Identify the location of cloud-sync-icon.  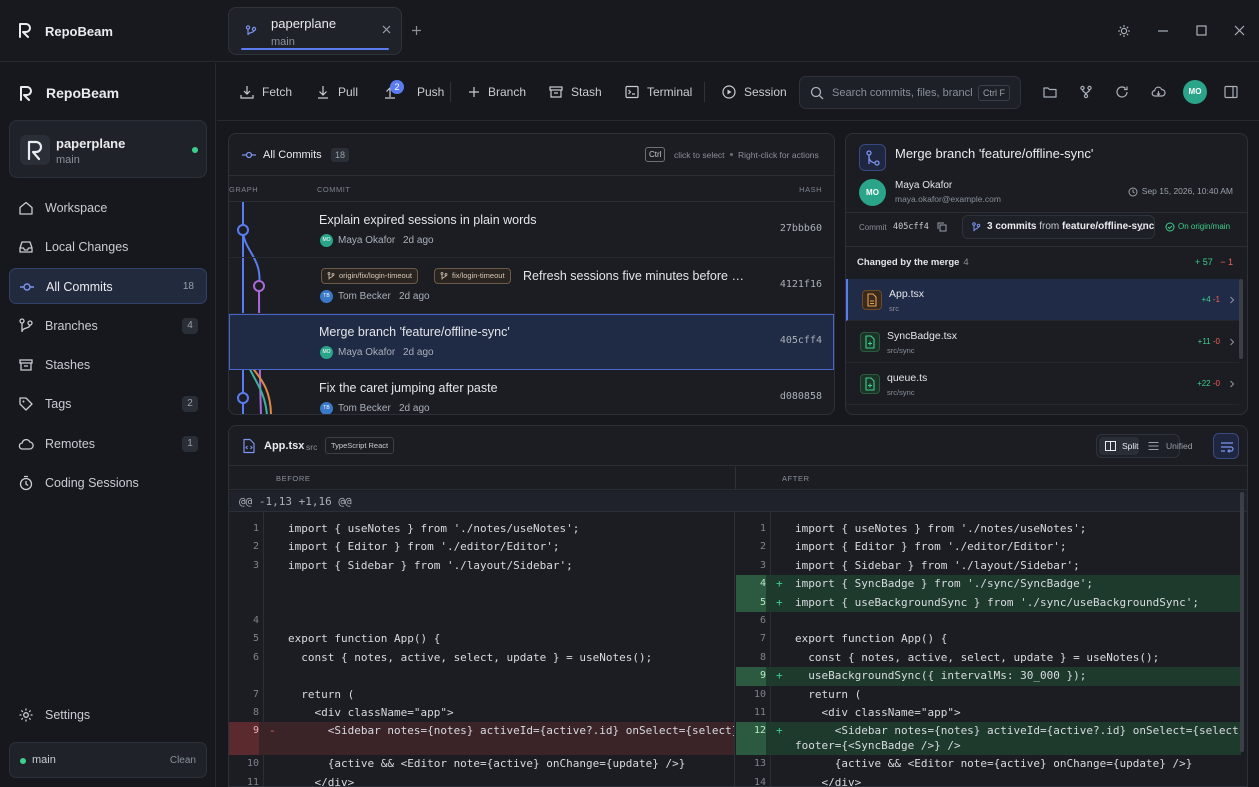
(1158, 92).